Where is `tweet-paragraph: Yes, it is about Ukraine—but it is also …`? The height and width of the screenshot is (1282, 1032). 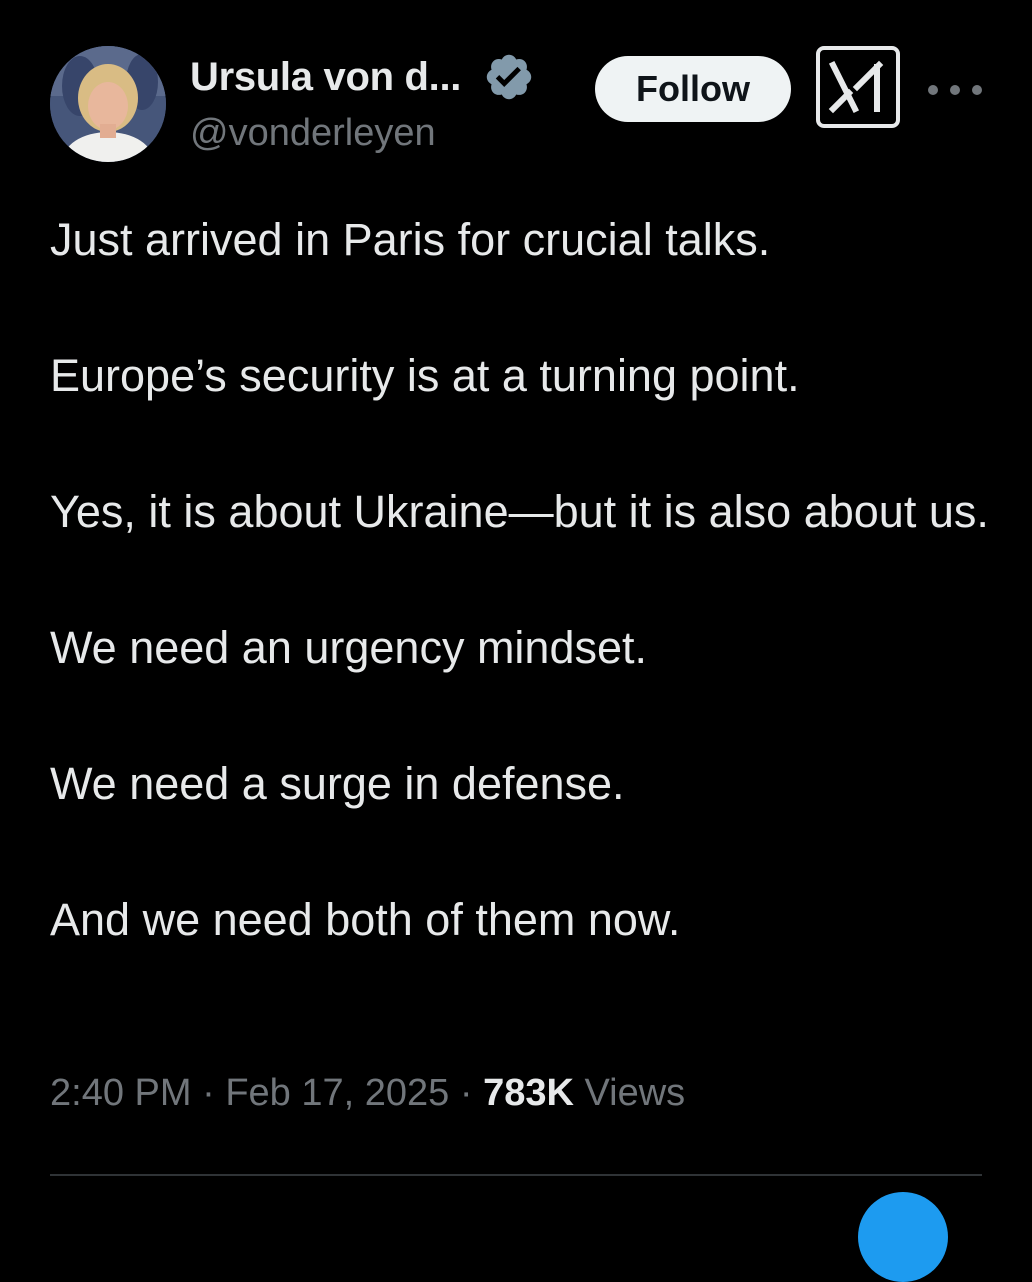
tweet-paragraph: Yes, it is about Ukraine—but it is also … is located at coordinates (519, 511).